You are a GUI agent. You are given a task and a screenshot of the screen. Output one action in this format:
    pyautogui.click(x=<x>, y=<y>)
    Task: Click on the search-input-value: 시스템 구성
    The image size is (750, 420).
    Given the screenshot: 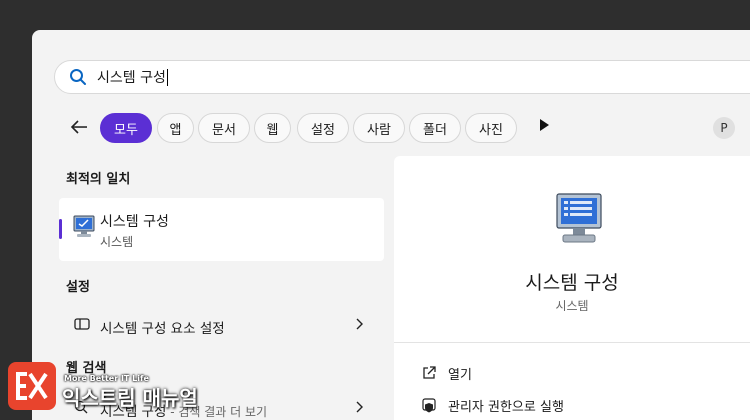 What is the action you would take?
    pyautogui.click(x=131, y=78)
    